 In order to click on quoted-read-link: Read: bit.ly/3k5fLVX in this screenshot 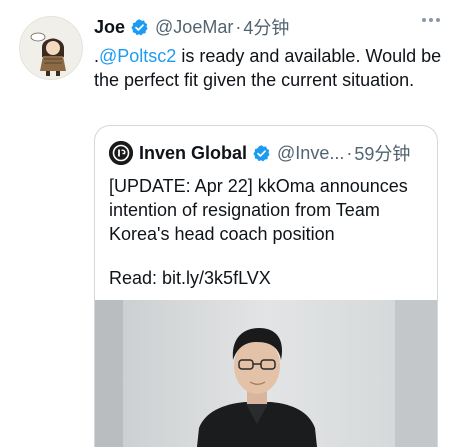, I will do `click(190, 278)`.